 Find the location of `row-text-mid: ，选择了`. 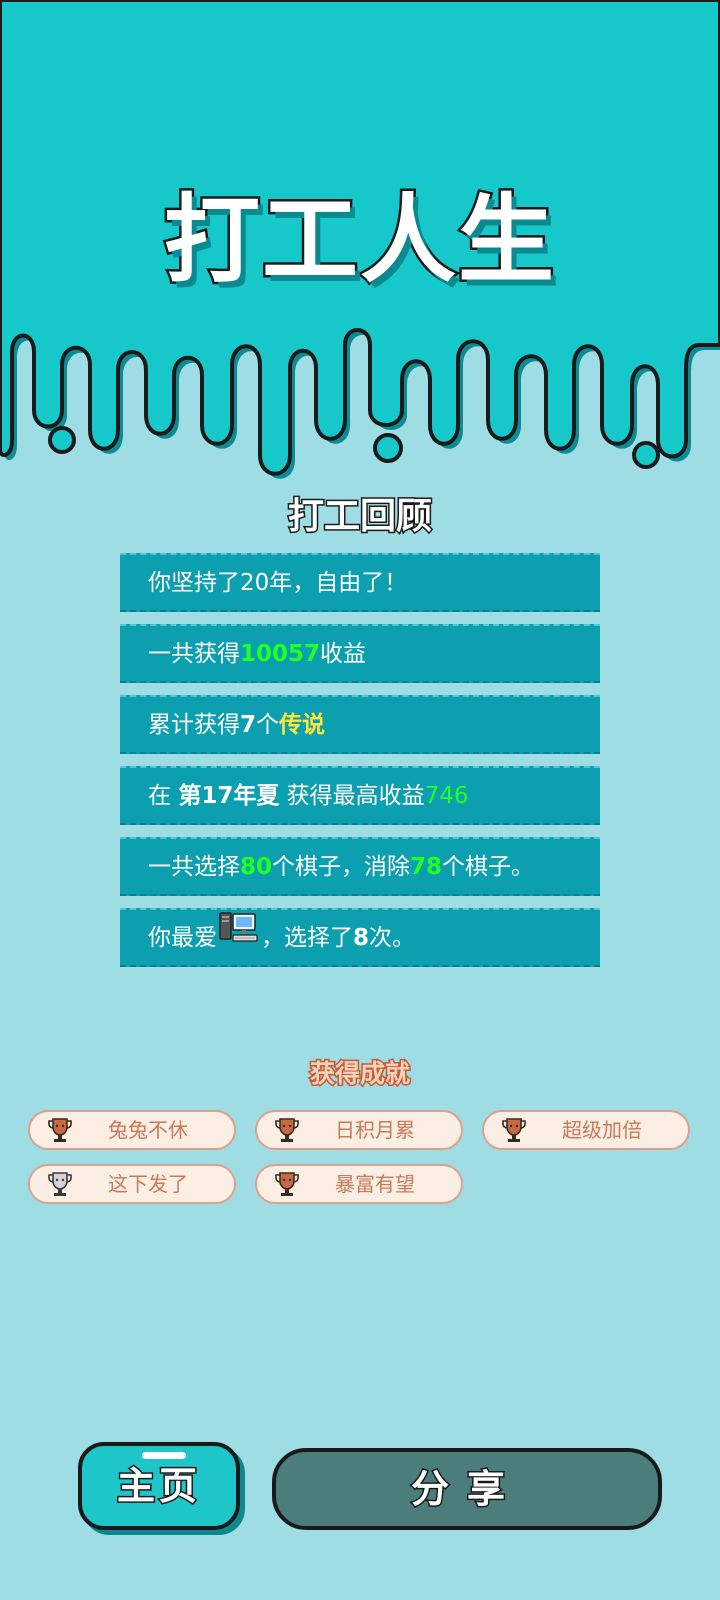

row-text-mid: ，选择了 is located at coordinates (307, 938).